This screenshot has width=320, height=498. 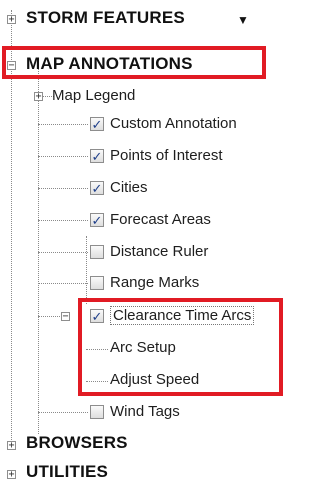 I want to click on chevron-down-icon: ▼, so click(x=243, y=20).